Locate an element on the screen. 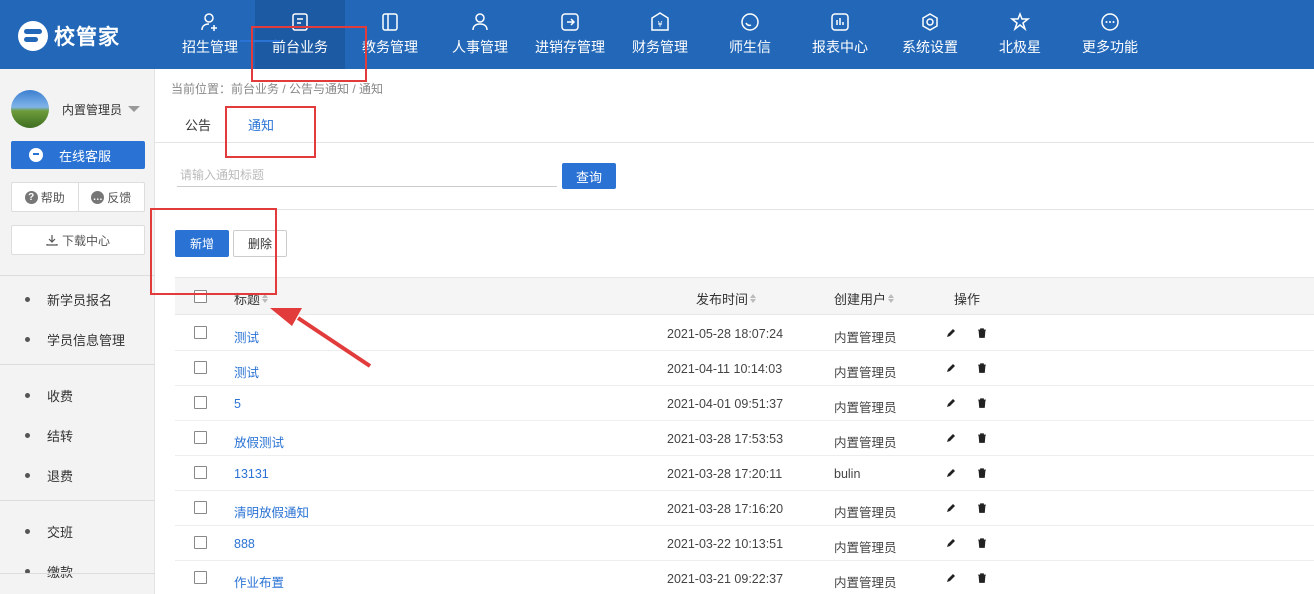 The height and width of the screenshot is (594, 1314). online-service-label: 在线客服 is located at coordinates (85, 156).